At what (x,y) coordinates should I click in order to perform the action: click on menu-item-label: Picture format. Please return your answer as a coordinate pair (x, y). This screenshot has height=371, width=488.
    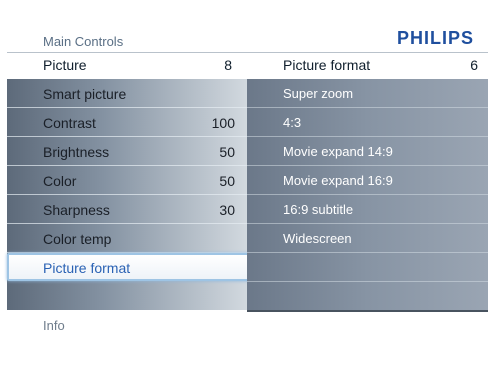
    Looking at the image, I should click on (87, 268).